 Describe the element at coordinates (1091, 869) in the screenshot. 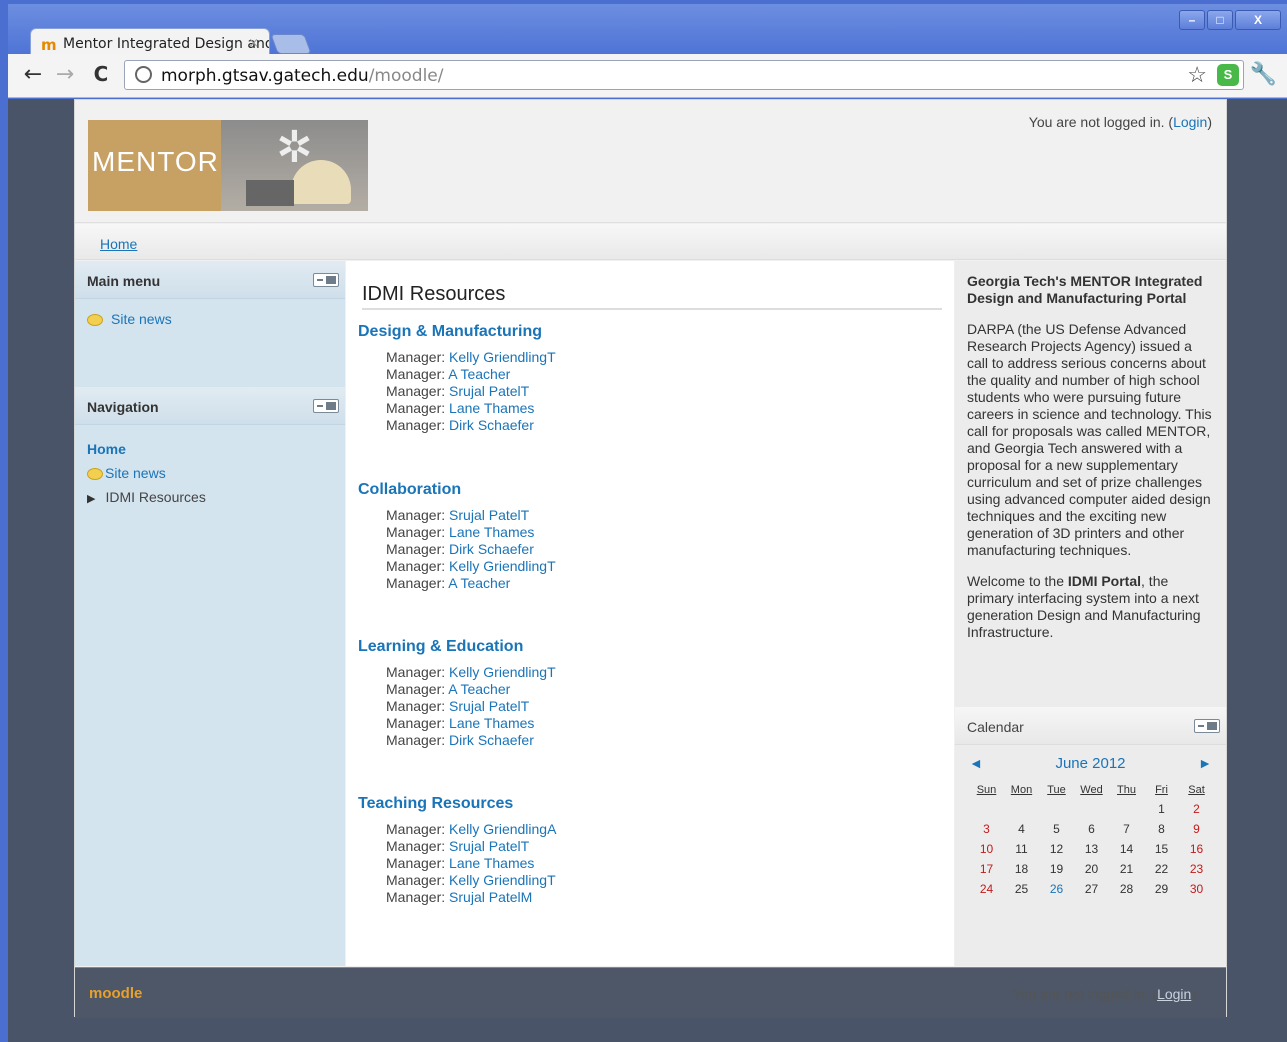

I see `calendar-day: 20` at that location.